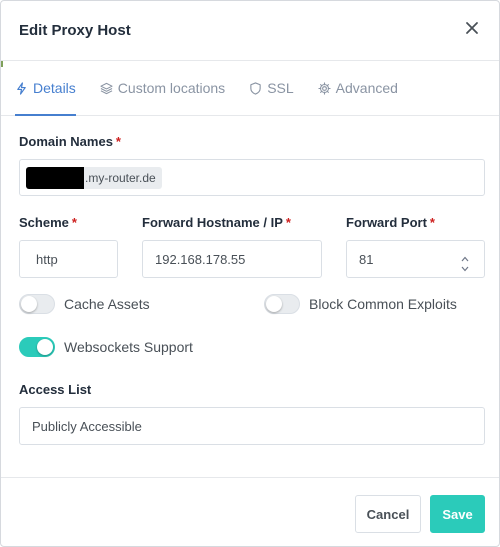  I want to click on scheme-label-text: Scheme, so click(44, 222).